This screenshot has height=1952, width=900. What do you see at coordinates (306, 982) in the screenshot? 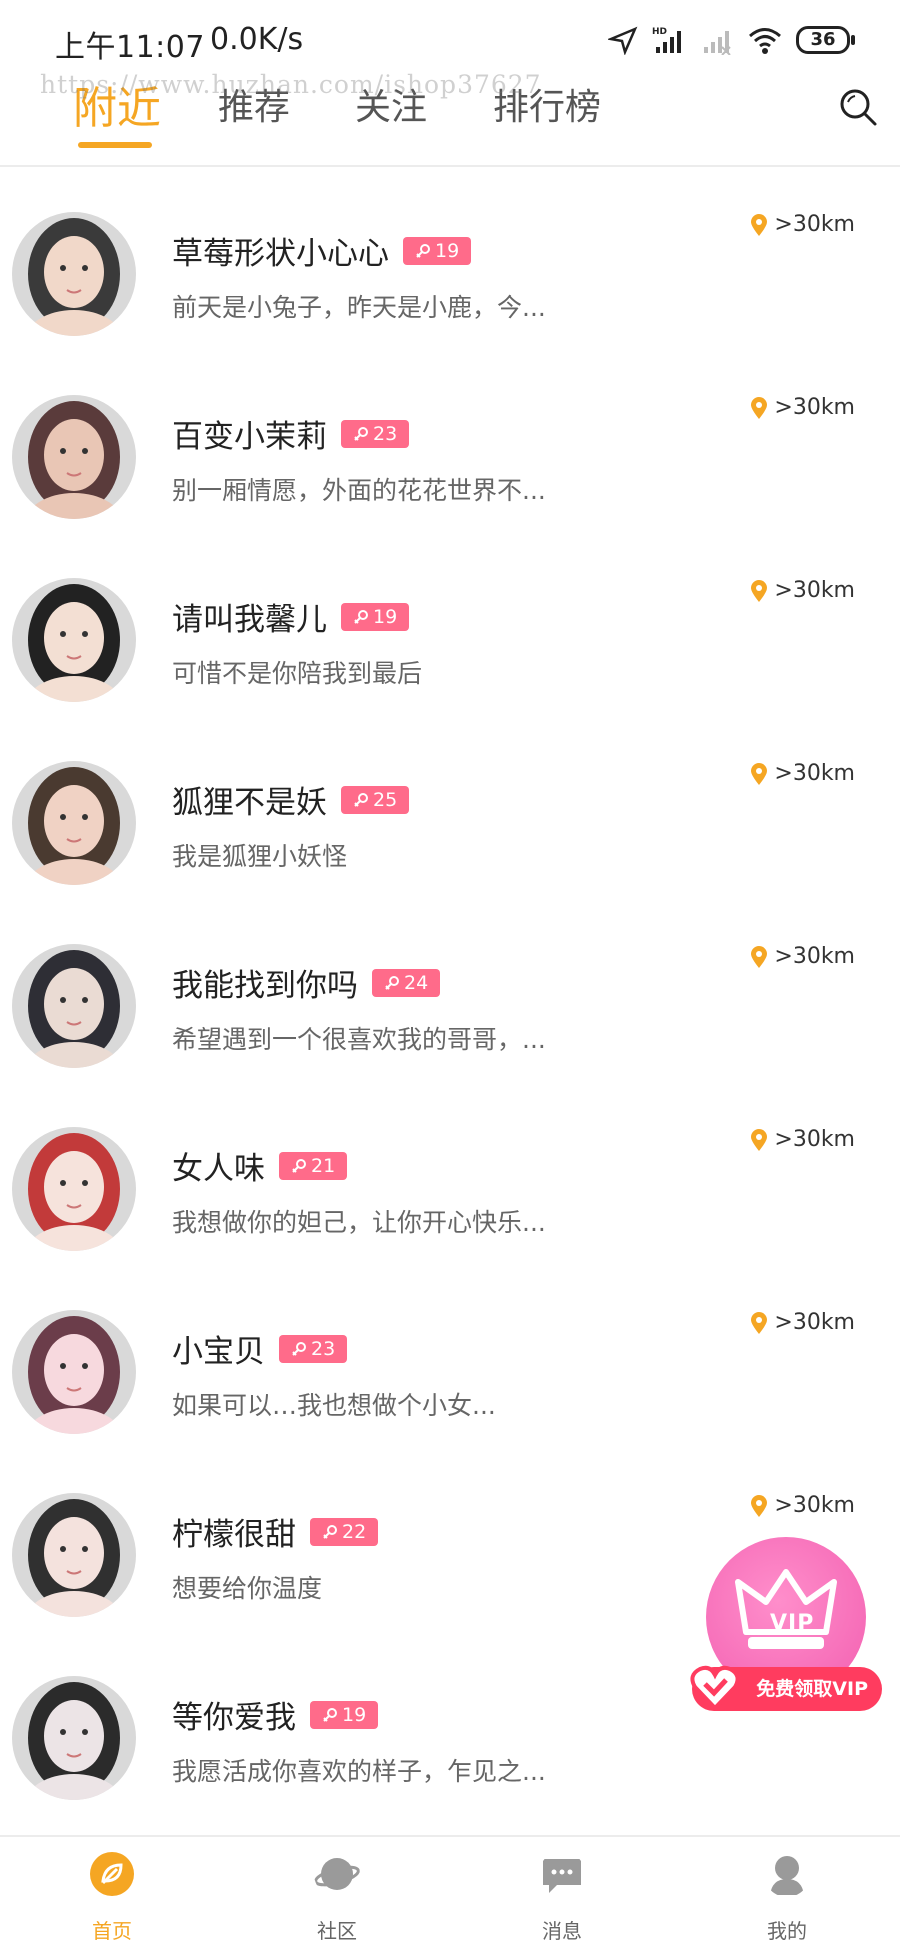
I see `name-line: 我能找到你吗 24` at bounding box center [306, 982].